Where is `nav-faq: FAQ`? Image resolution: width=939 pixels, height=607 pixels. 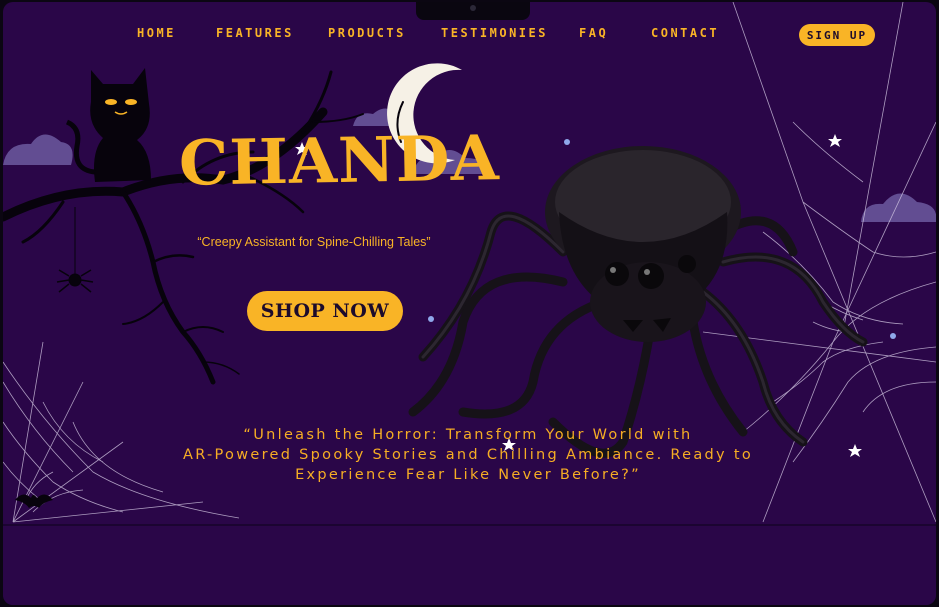 nav-faq: FAQ is located at coordinates (593, 33).